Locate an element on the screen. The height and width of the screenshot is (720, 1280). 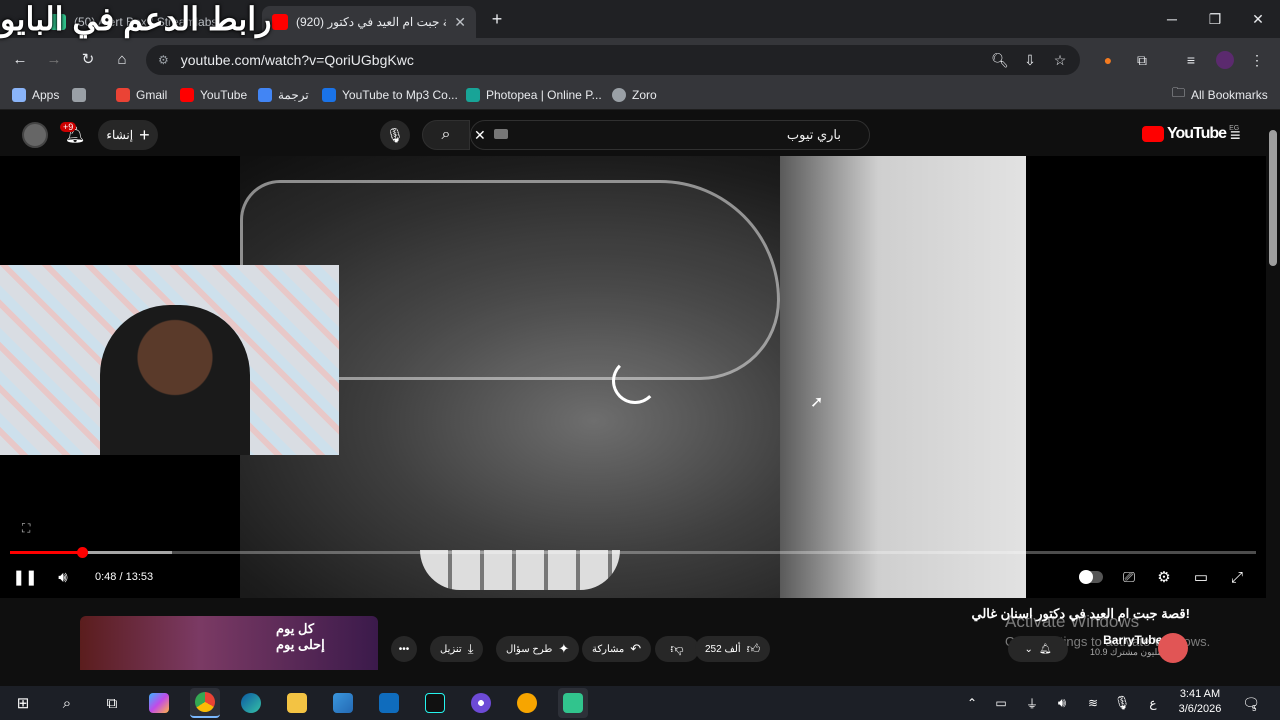
notification-count: 5 is located at coordinates (1254, 708).